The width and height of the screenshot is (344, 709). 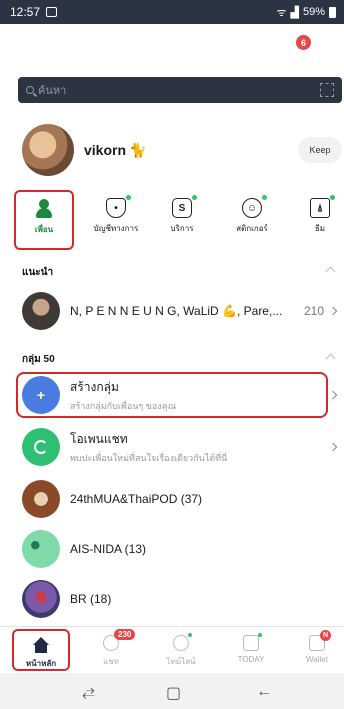 I want to click on tab-stickers: ☺ สติกเกอร์, so click(x=252, y=220).